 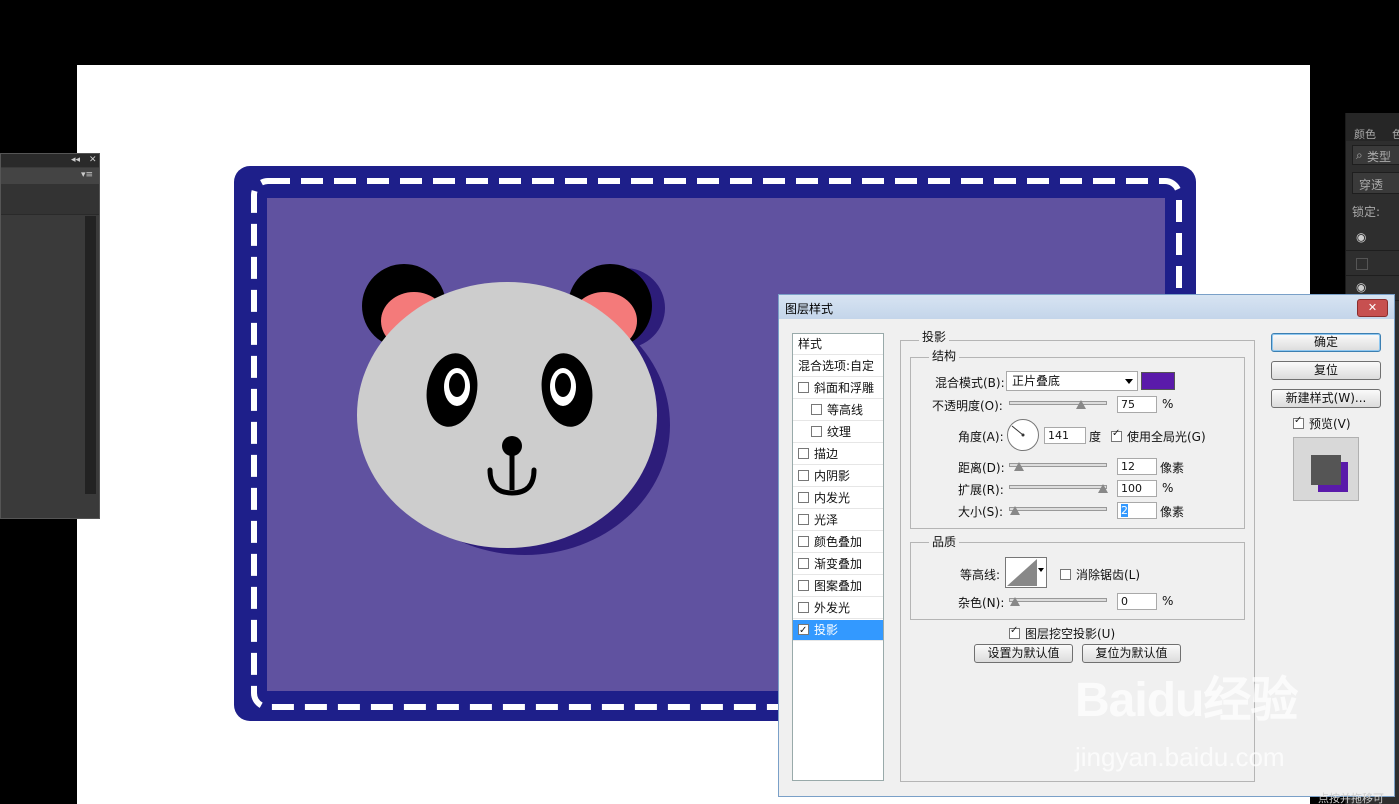 I want to click on blend-mode-select: 正片叠底, so click(x=1072, y=381).